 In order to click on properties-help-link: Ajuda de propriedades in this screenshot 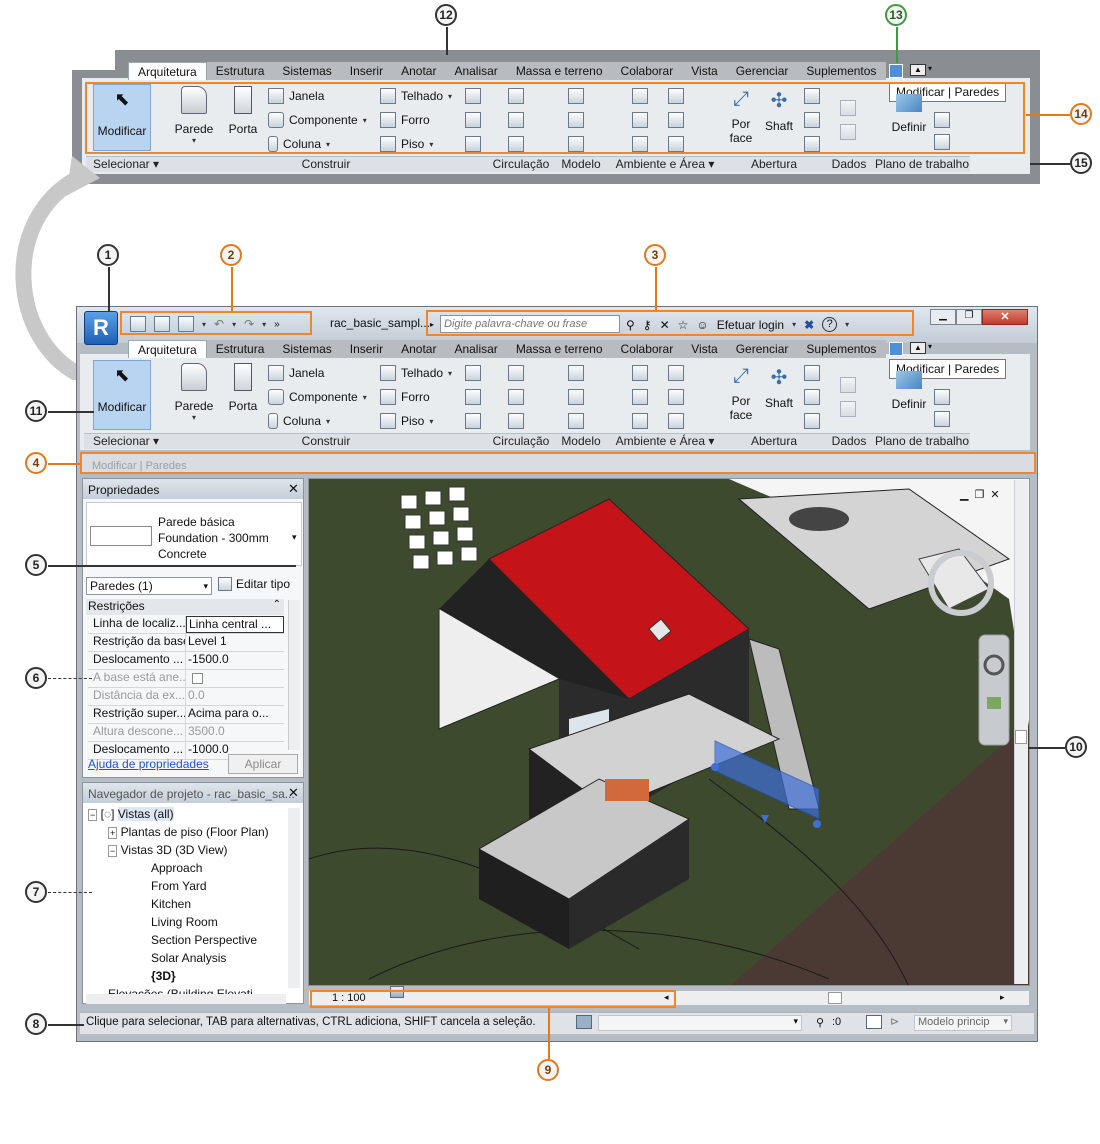, I will do `click(148, 764)`.